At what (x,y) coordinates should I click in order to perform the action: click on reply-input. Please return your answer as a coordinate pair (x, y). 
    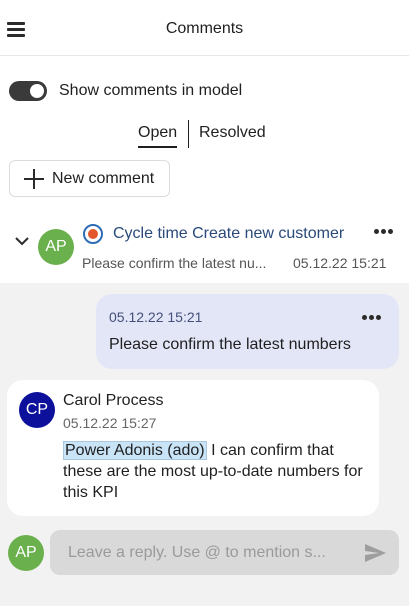
    Looking at the image, I should click on (203, 553).